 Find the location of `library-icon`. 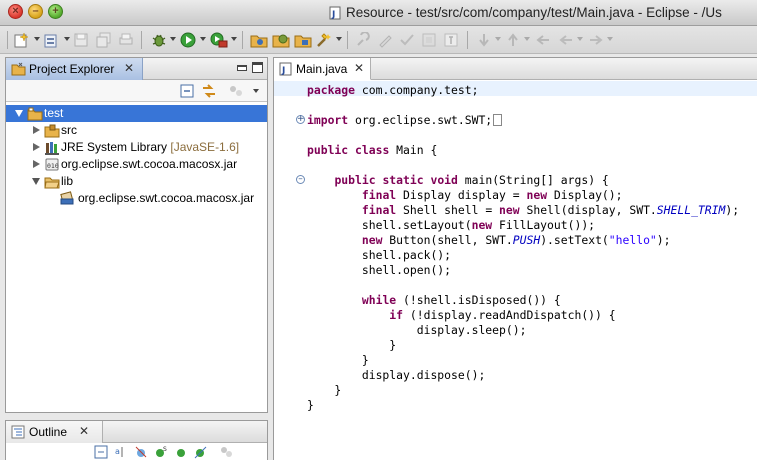

library-icon is located at coordinates (52, 148).